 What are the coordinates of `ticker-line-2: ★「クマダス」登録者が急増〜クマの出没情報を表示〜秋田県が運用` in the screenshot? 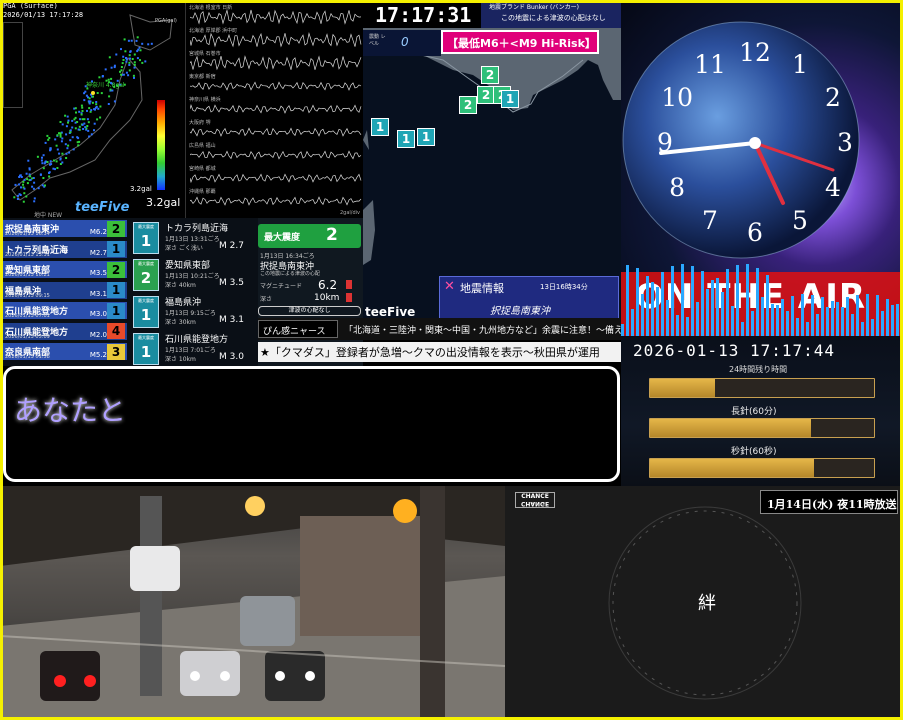 It's located at (430, 352).